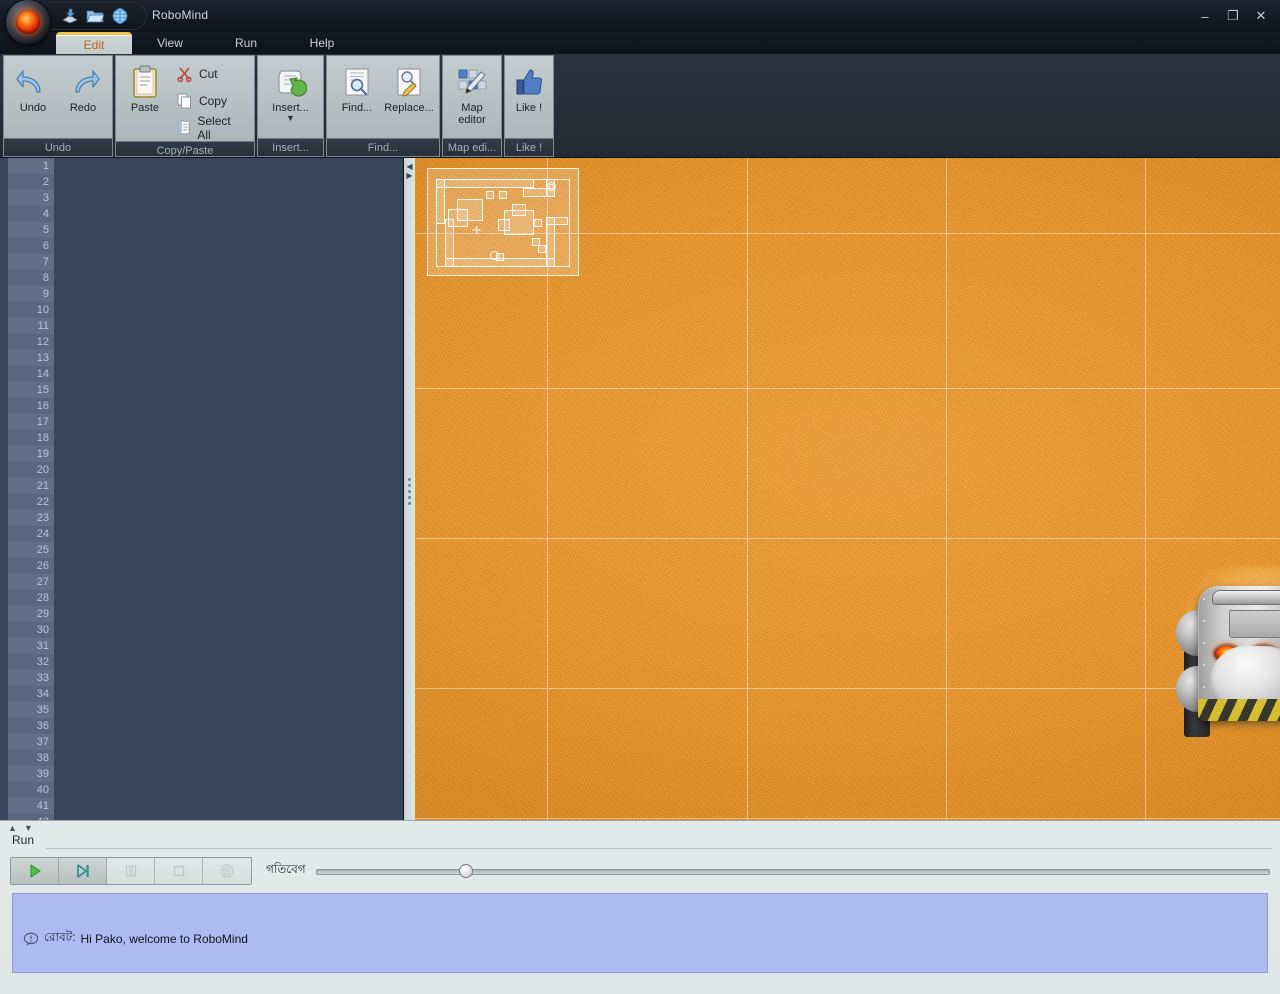  I want to click on line-number: 13, so click(31, 358).